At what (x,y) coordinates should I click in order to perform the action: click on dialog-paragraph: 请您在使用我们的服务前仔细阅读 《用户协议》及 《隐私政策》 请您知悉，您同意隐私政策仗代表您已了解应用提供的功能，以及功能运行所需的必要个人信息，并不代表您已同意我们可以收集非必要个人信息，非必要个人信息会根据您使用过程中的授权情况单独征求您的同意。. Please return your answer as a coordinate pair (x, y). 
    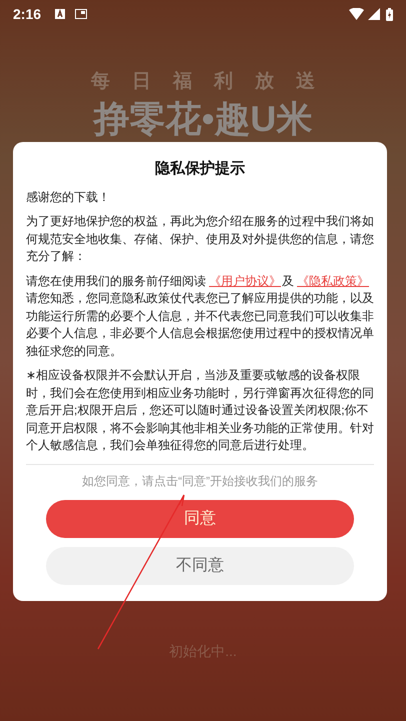
    Looking at the image, I should click on (200, 316).